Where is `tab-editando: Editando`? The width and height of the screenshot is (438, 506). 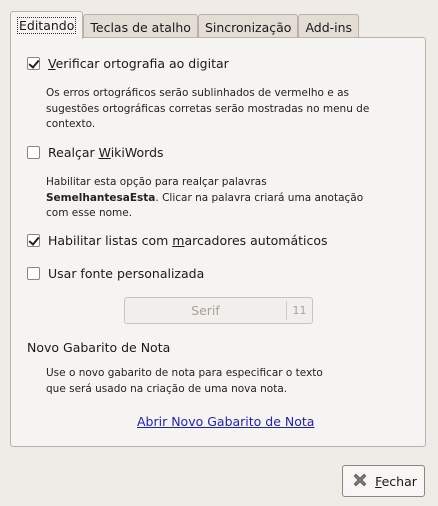
tab-editando: Editando is located at coordinates (47, 25).